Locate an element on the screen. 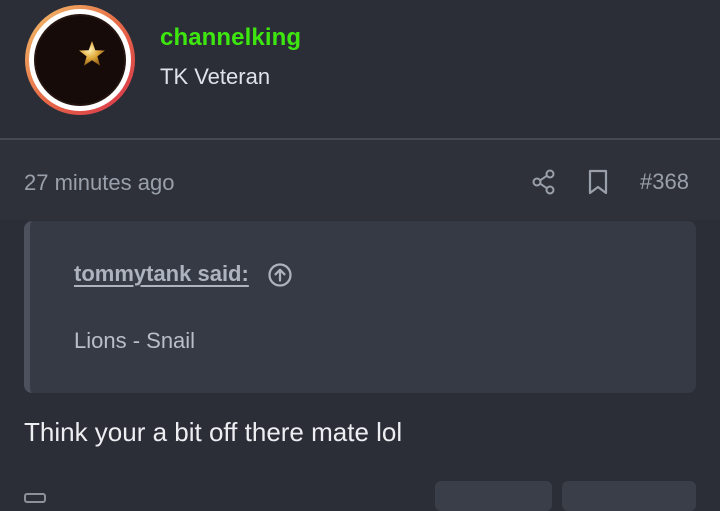  username: channelking is located at coordinates (230, 38).